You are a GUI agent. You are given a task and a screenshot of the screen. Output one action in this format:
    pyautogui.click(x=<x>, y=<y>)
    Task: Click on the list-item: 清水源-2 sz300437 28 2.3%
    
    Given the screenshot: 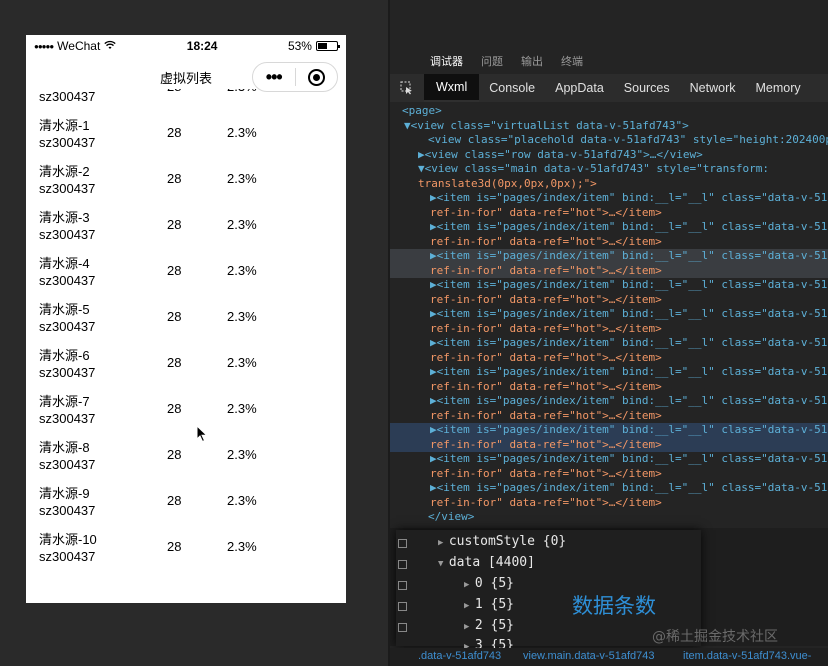 What is the action you would take?
    pyautogui.click(x=186, y=180)
    